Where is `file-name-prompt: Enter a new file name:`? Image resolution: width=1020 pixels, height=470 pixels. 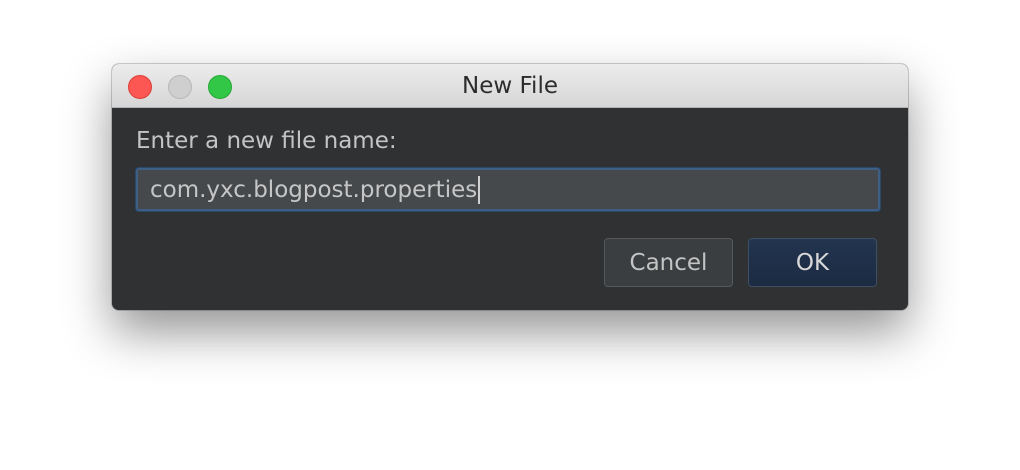
file-name-prompt: Enter a new file name: is located at coordinates (266, 141).